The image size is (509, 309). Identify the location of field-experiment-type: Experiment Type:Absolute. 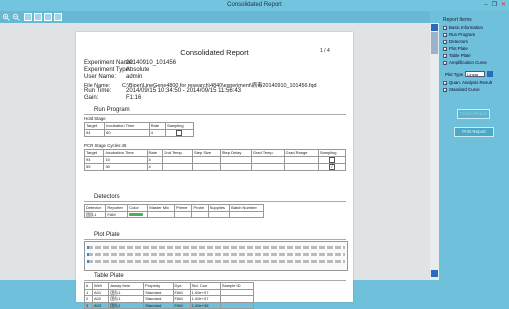
(117, 70).